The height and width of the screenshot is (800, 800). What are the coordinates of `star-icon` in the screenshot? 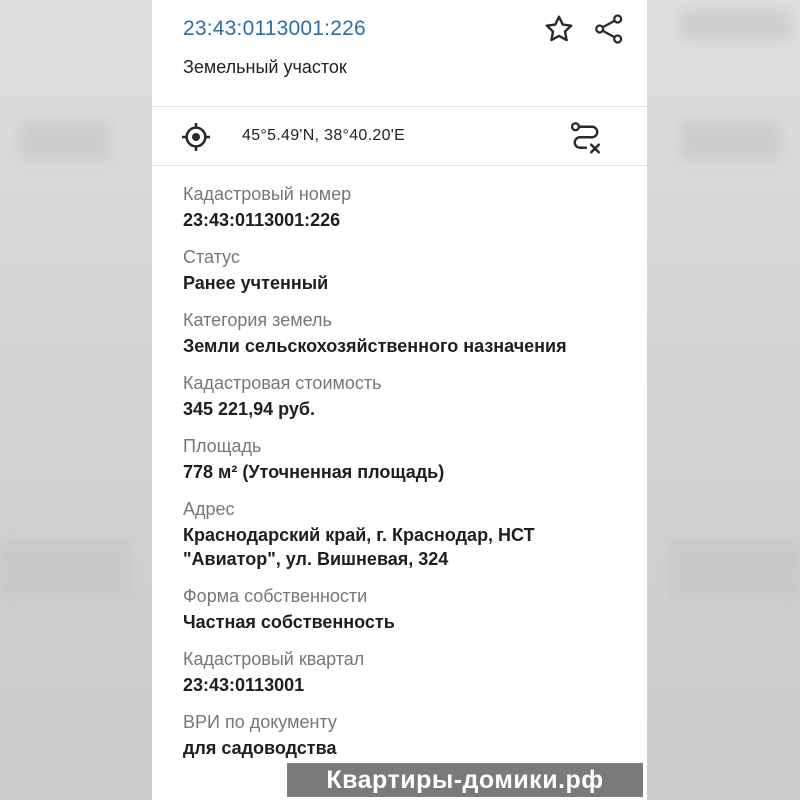 It's located at (559, 29).